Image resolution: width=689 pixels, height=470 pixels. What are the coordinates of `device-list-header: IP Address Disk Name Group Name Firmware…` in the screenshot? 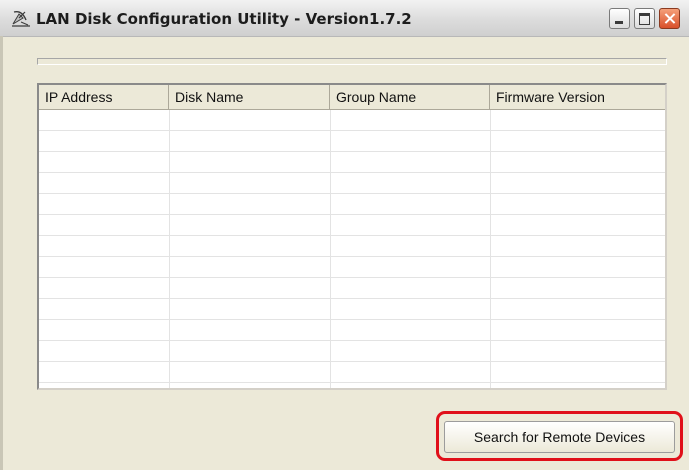 It's located at (352, 97).